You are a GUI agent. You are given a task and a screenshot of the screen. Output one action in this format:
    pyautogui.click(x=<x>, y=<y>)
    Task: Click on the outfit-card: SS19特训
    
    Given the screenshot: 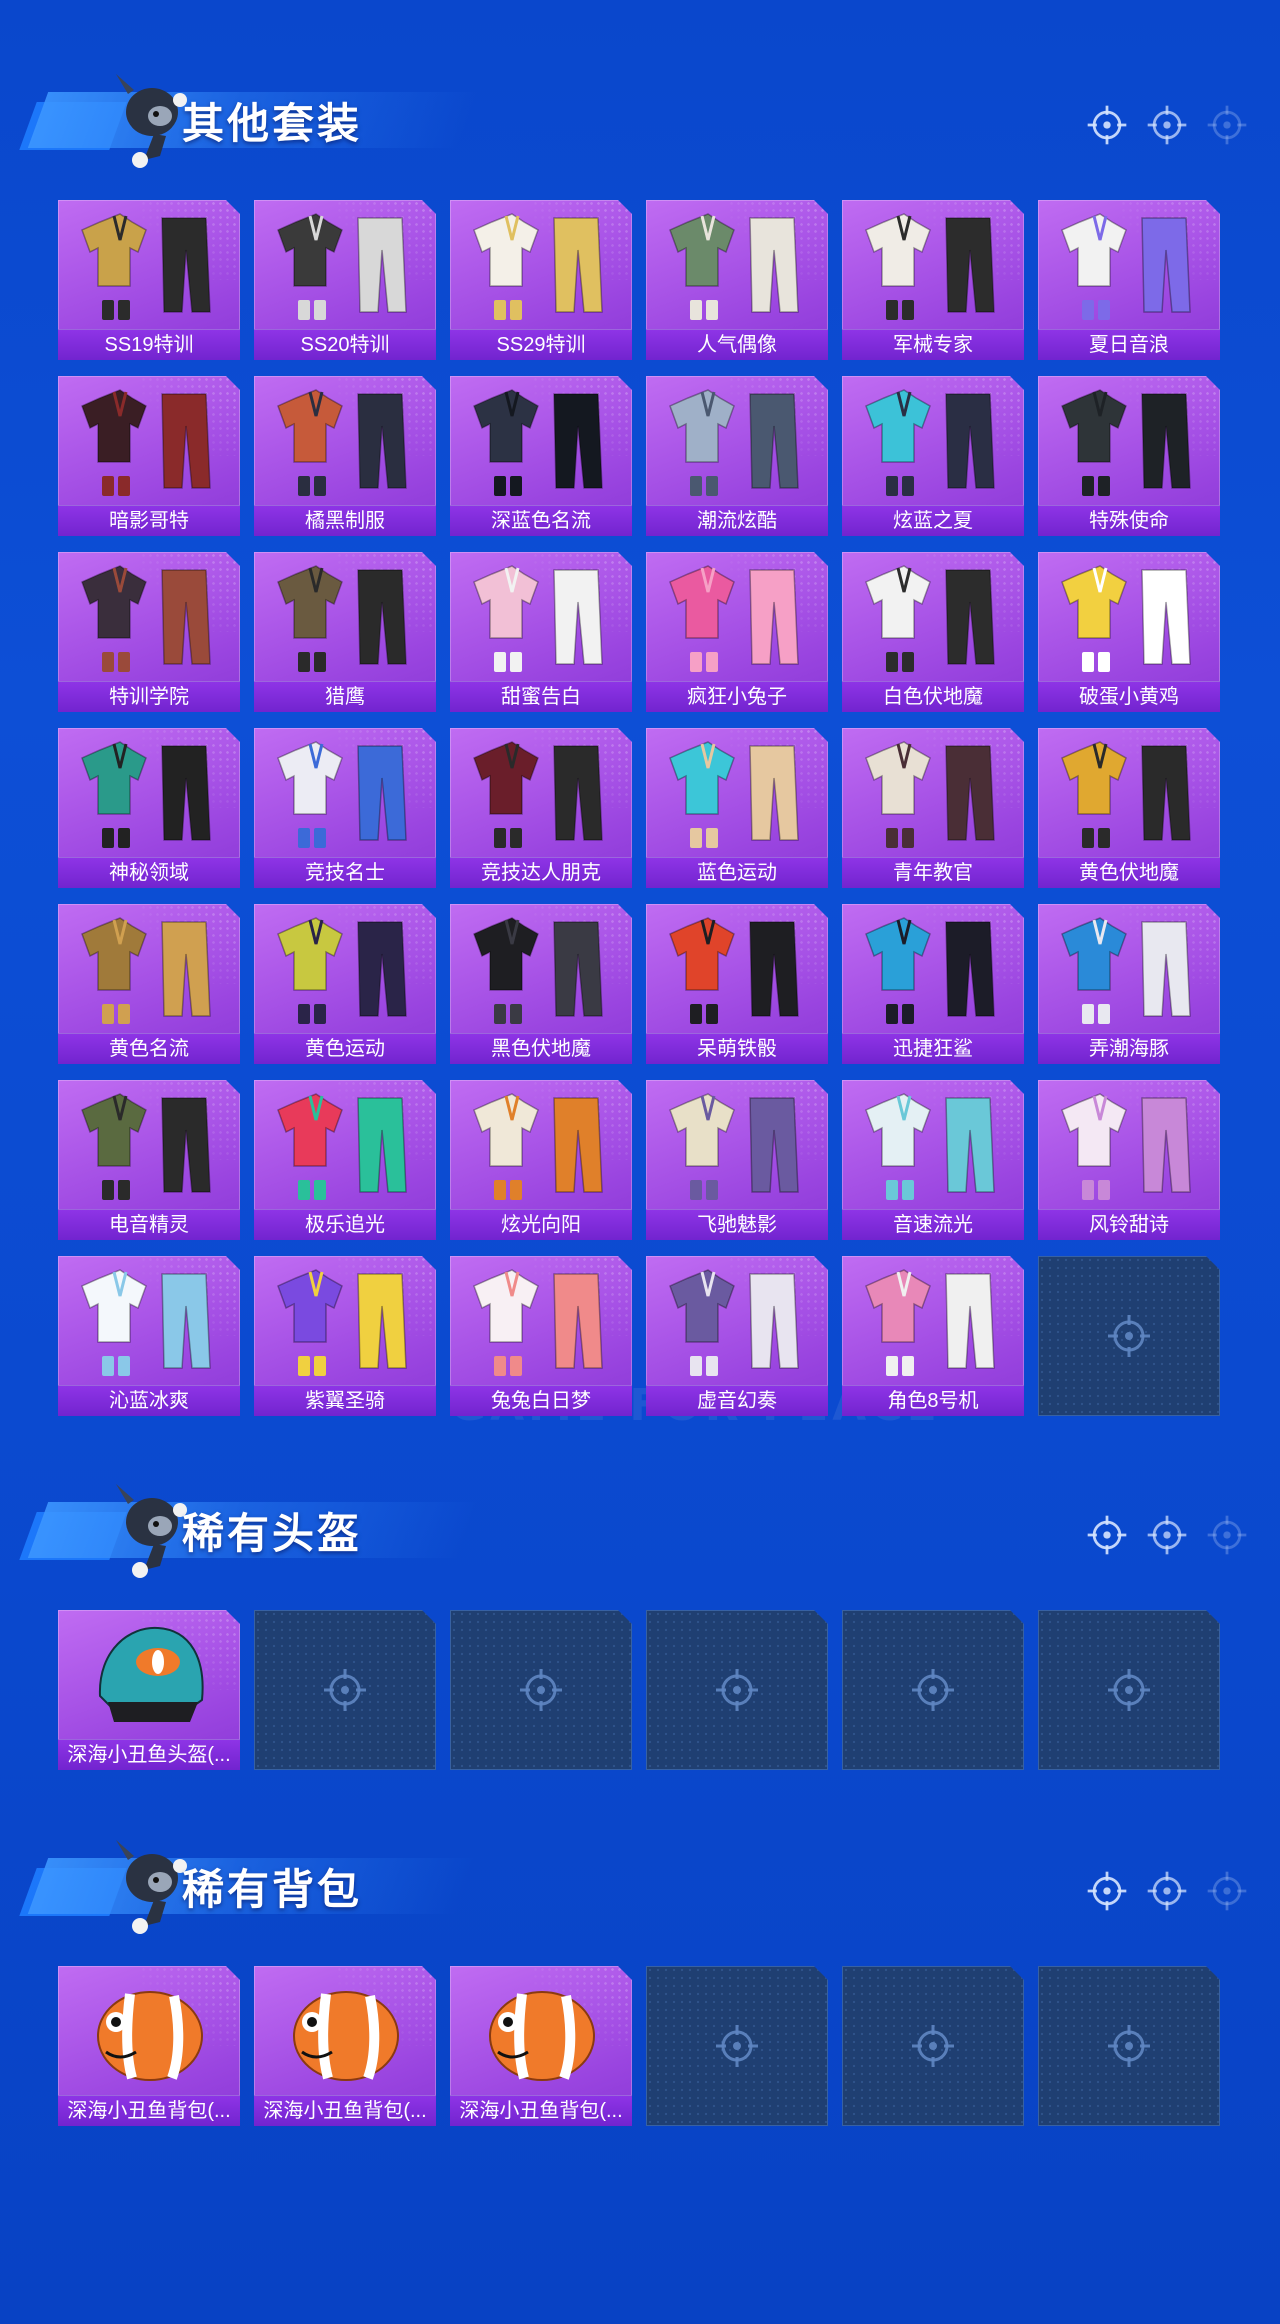 What is the action you would take?
    pyautogui.click(x=149, y=280)
    